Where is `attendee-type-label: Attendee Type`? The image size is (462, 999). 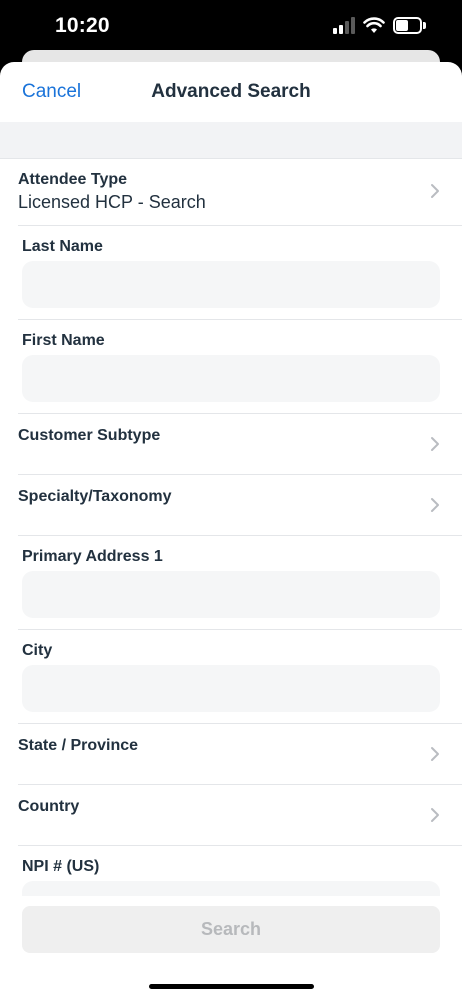
attendee-type-label: Attendee Type is located at coordinates (73, 179).